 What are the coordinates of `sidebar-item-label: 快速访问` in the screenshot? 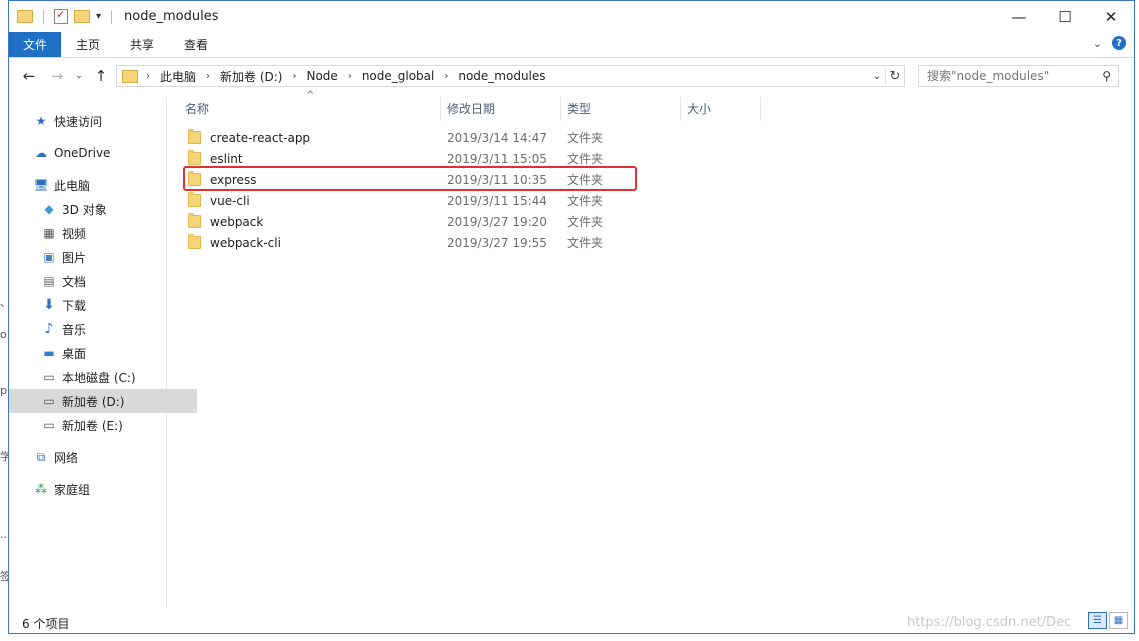 It's located at (78, 121).